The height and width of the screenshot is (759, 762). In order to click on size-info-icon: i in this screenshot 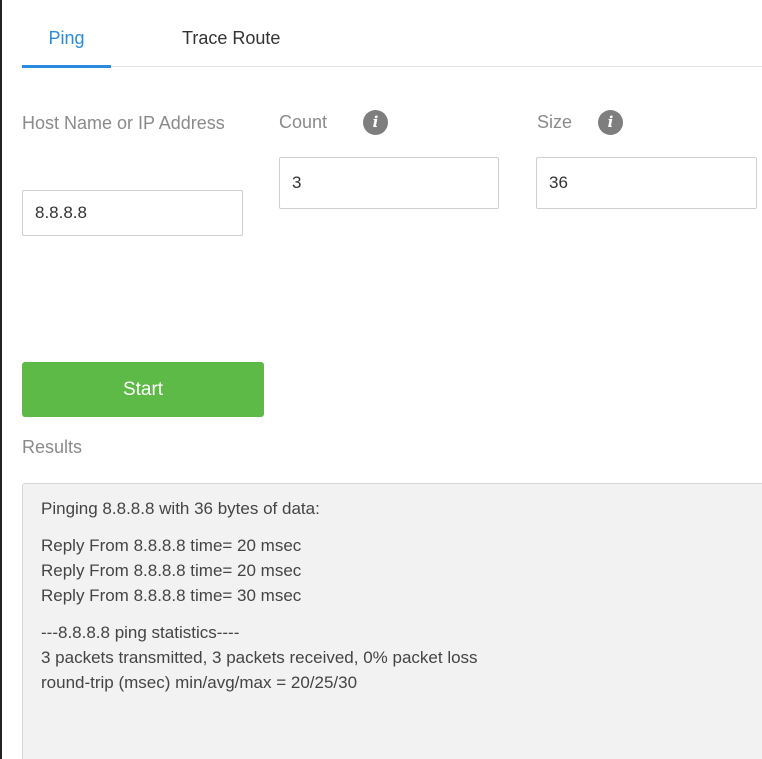, I will do `click(610, 122)`.